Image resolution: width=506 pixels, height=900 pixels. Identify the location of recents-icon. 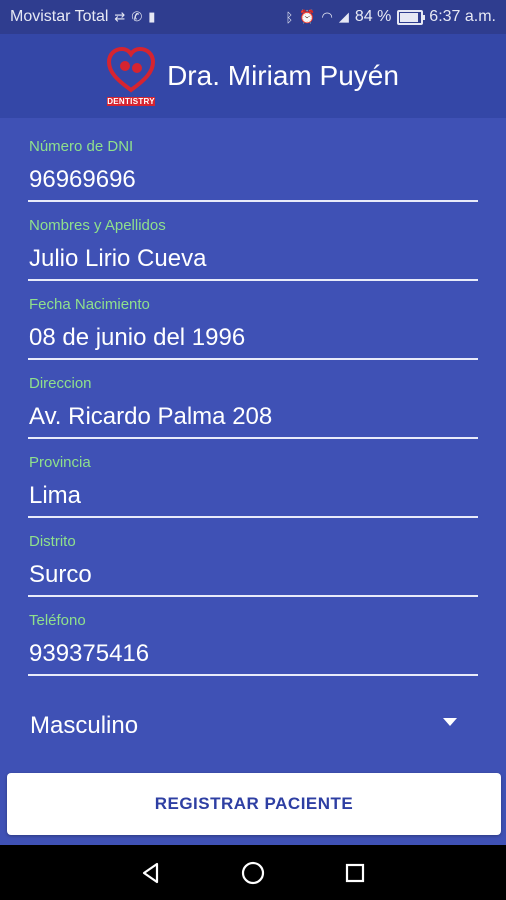
(355, 872).